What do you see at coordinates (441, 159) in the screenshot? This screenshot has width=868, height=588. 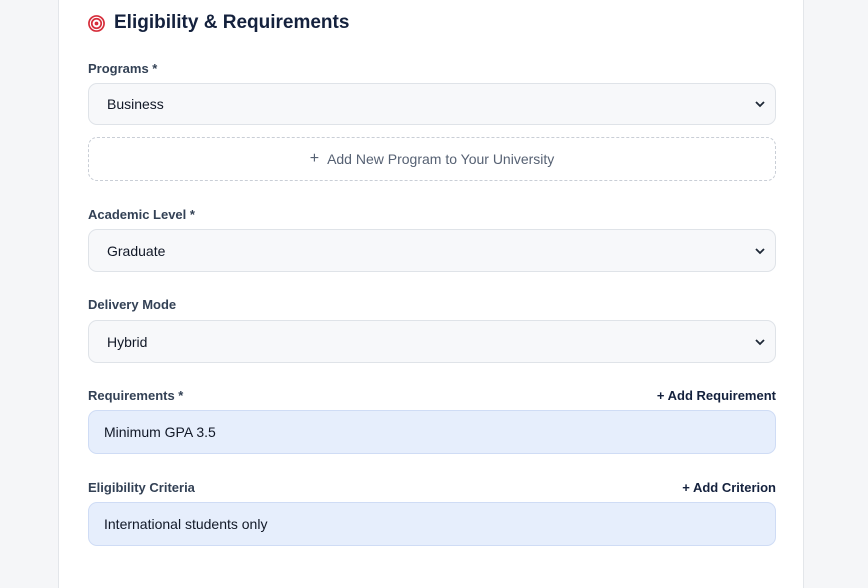 I see `add-program-label: Add New Program to Your University` at bounding box center [441, 159].